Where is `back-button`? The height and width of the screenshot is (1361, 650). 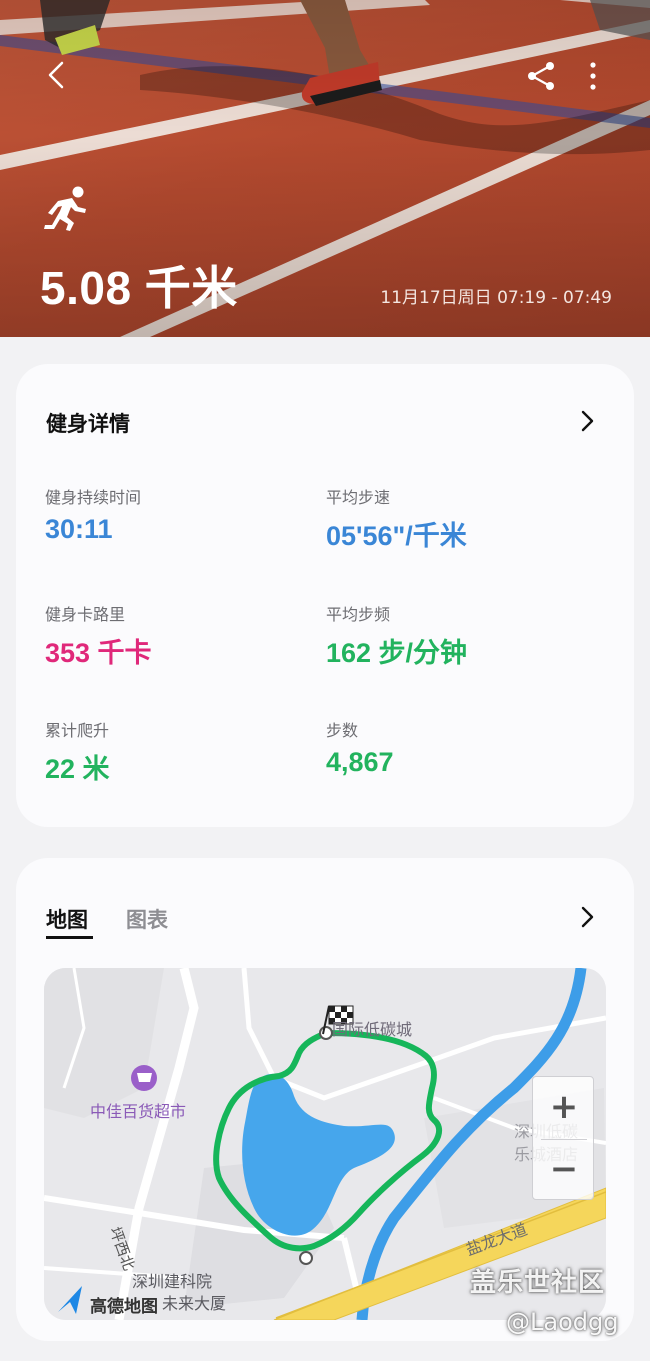 back-button is located at coordinates (56, 75).